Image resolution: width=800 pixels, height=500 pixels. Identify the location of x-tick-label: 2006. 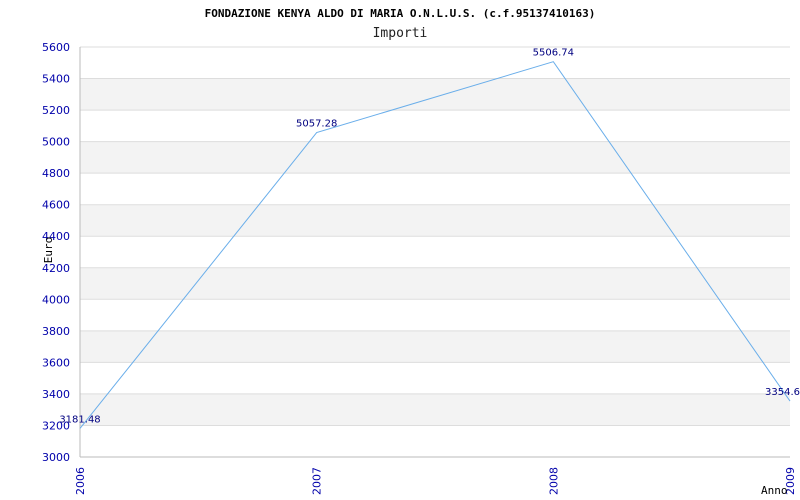
(80, 481).